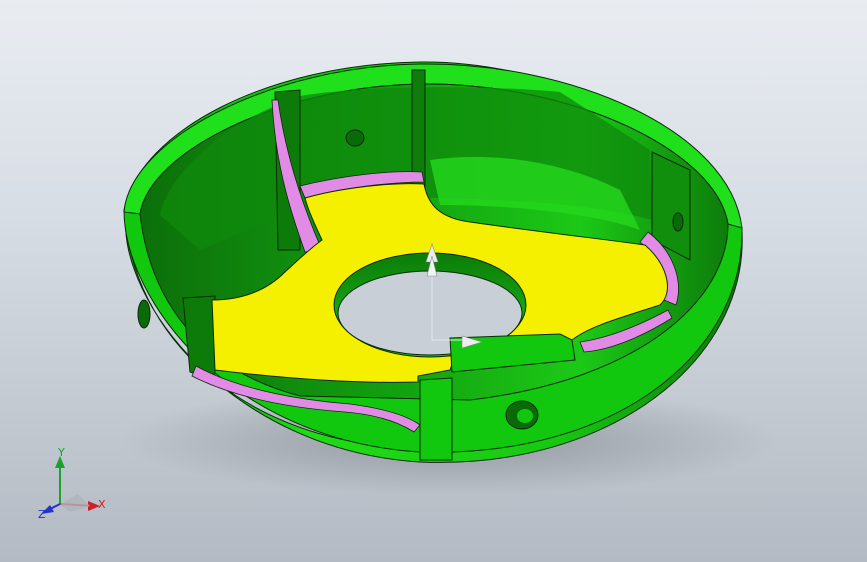  Describe the element at coordinates (61, 452) in the screenshot. I see `triad-y-label: Y` at that location.